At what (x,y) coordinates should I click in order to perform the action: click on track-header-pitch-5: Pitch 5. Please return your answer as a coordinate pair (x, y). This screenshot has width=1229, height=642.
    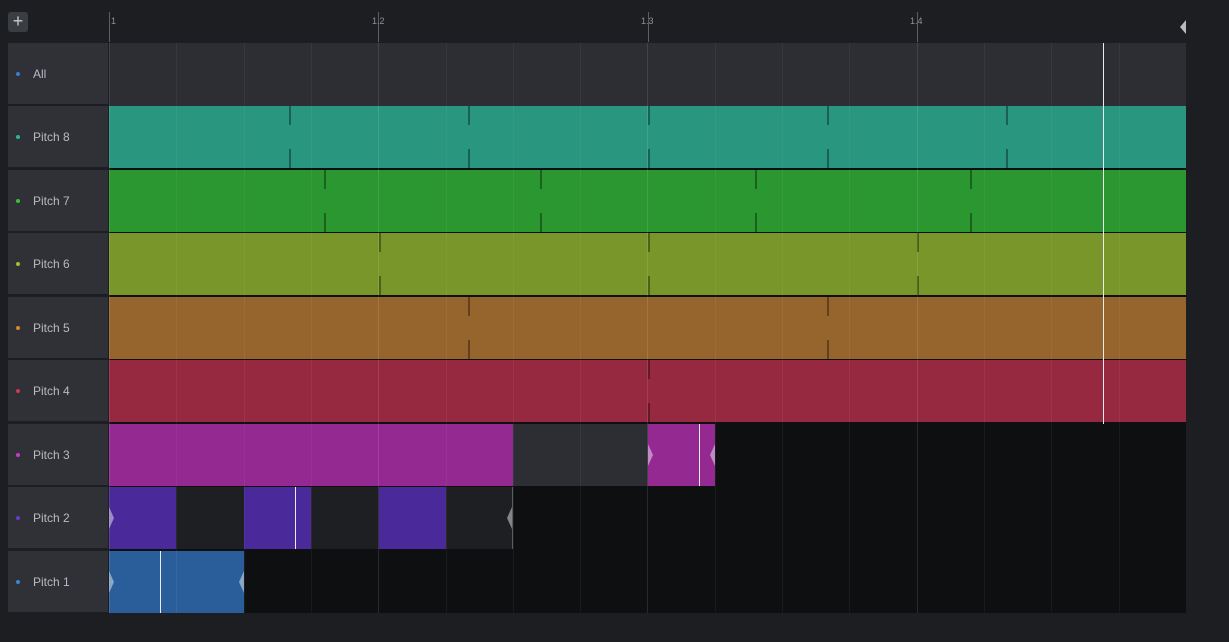
    Looking at the image, I should click on (58, 328).